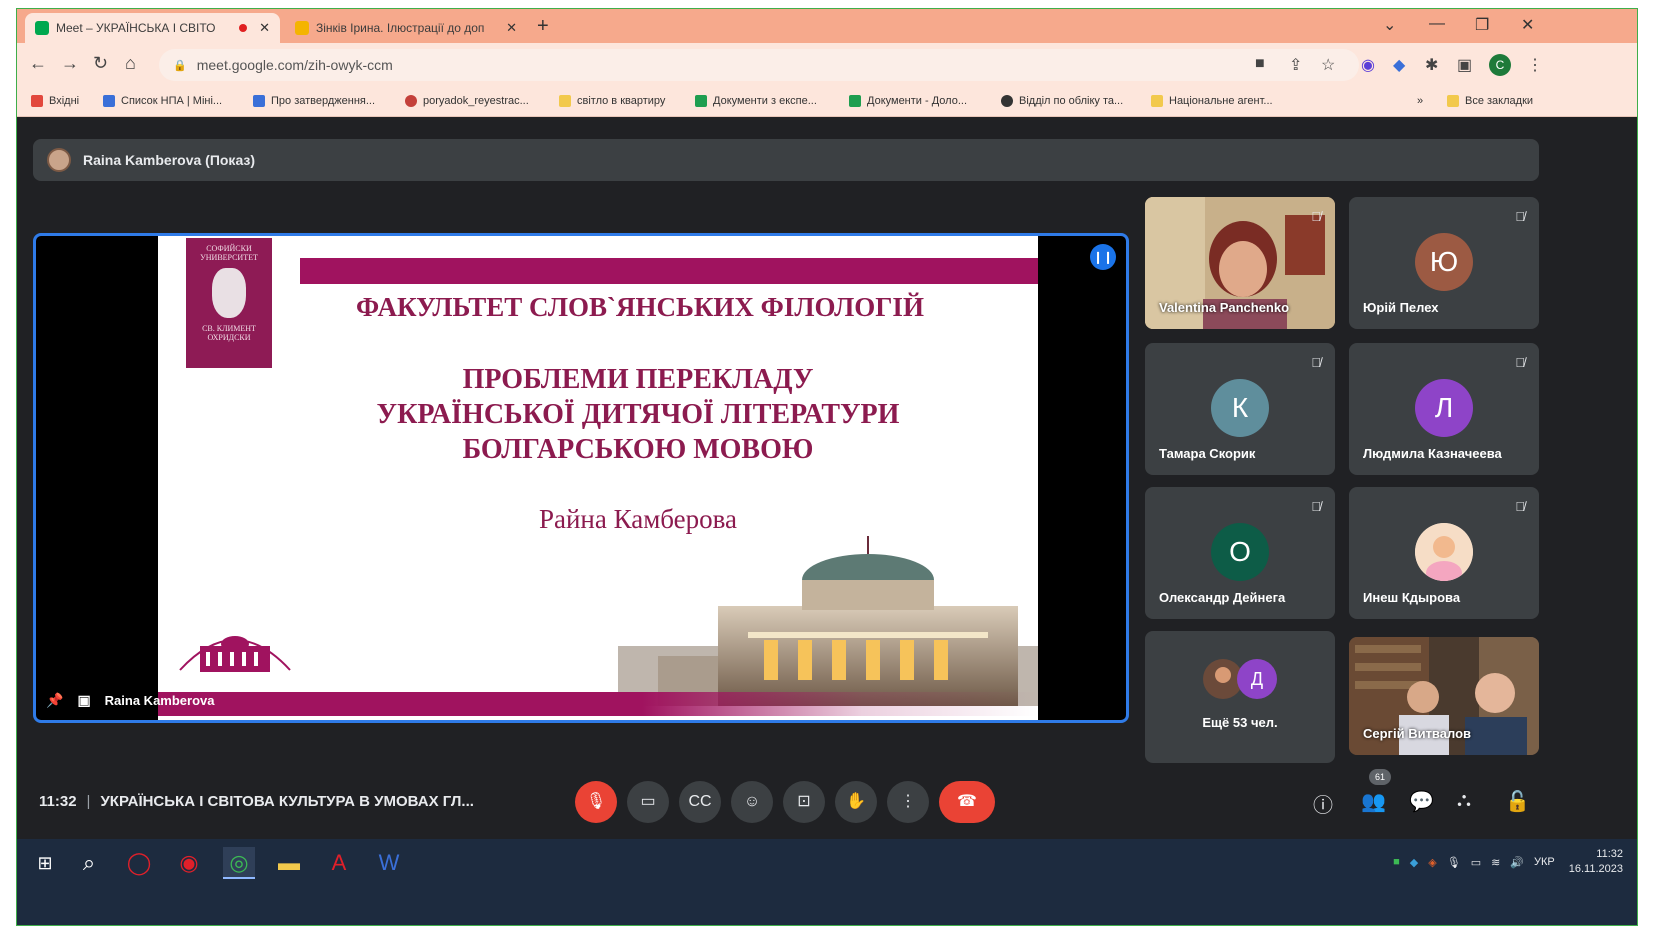  Describe the element at coordinates (1464, 800) in the screenshot. I see `activities-icon: ⛬` at that location.